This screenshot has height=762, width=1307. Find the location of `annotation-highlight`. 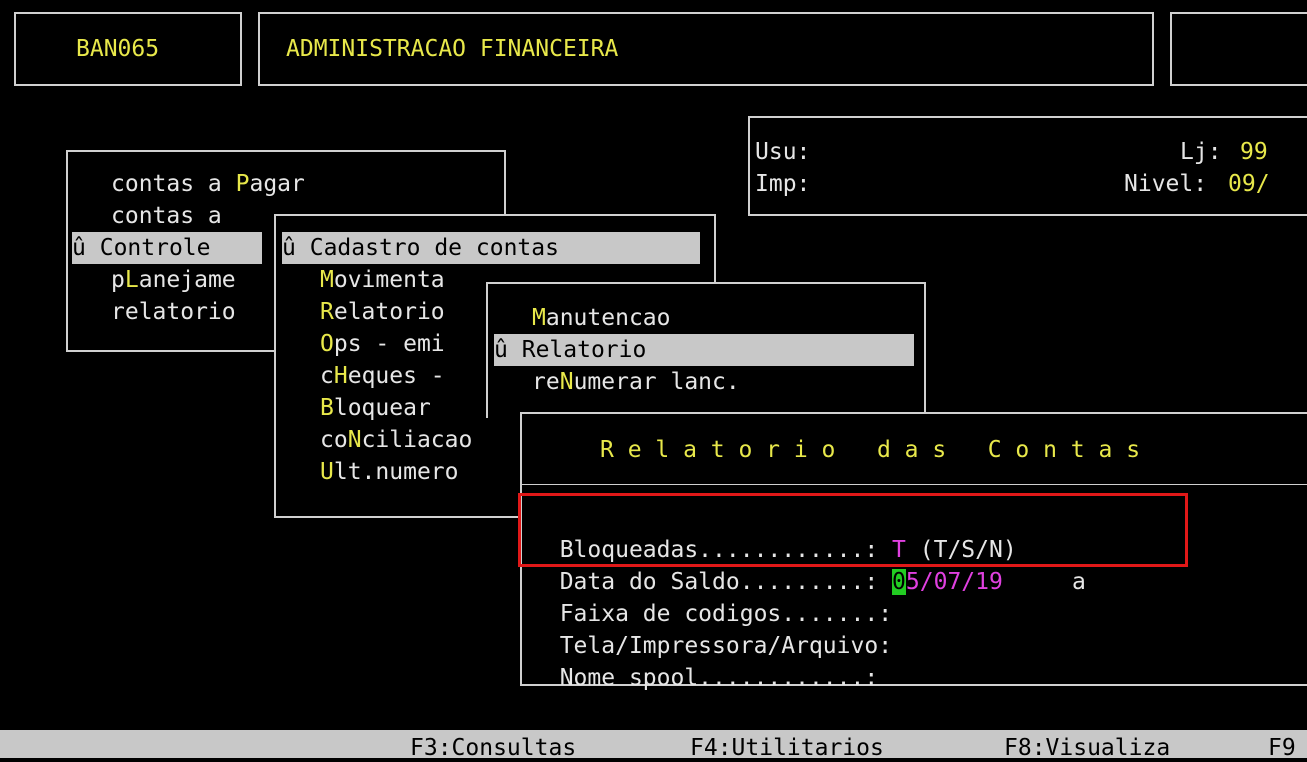

annotation-highlight is located at coordinates (853, 530).